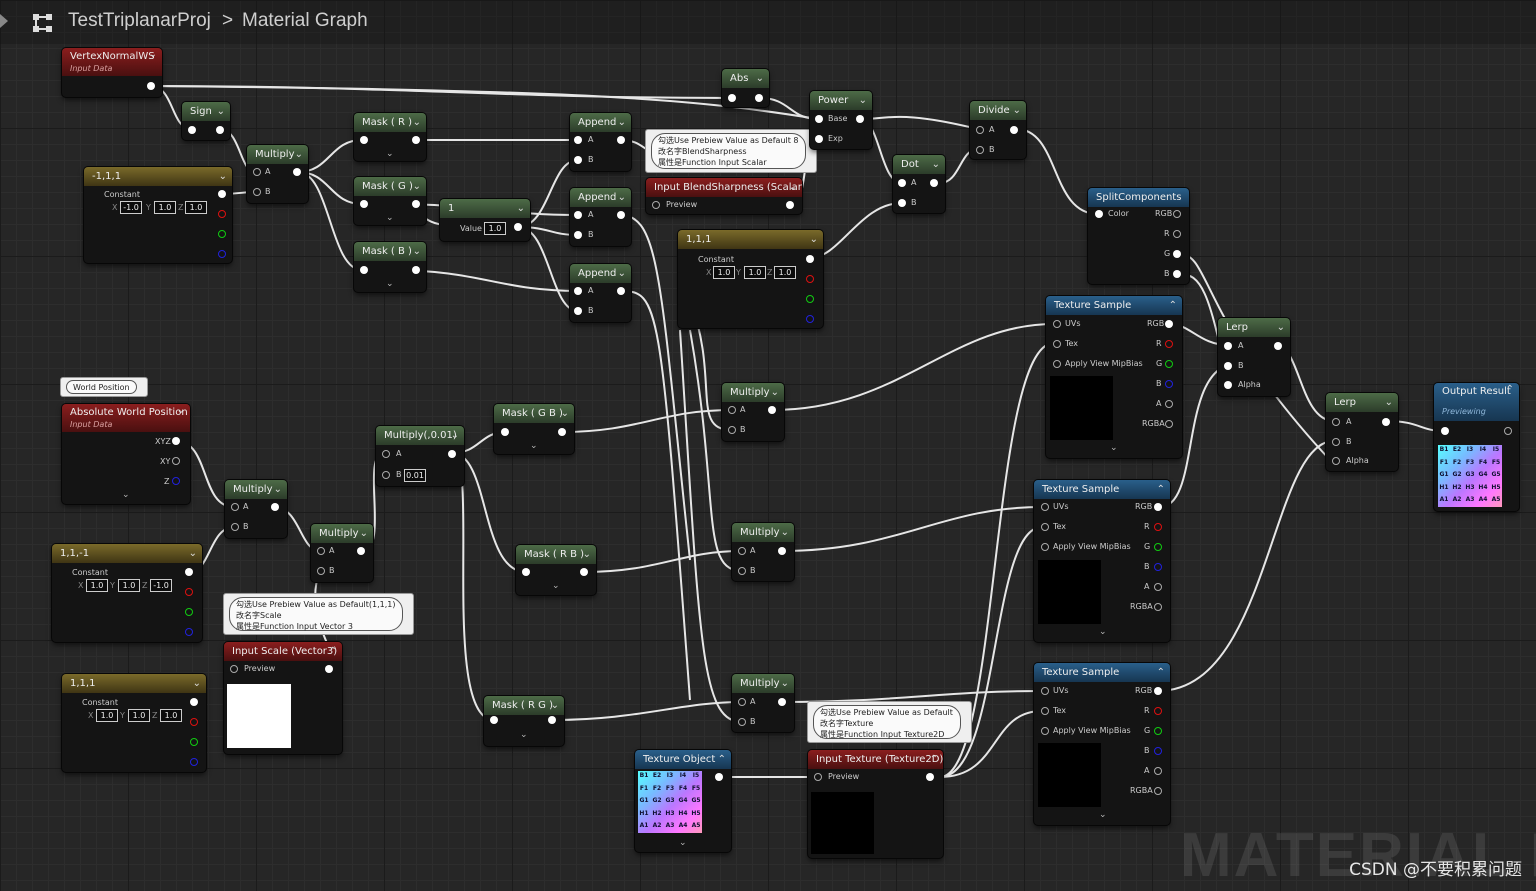 This screenshot has height=891, width=1536. Describe the element at coordinates (1254, 357) in the screenshot. I see `node-lerp-1: Lerp ⌄ A B Alpha` at that location.